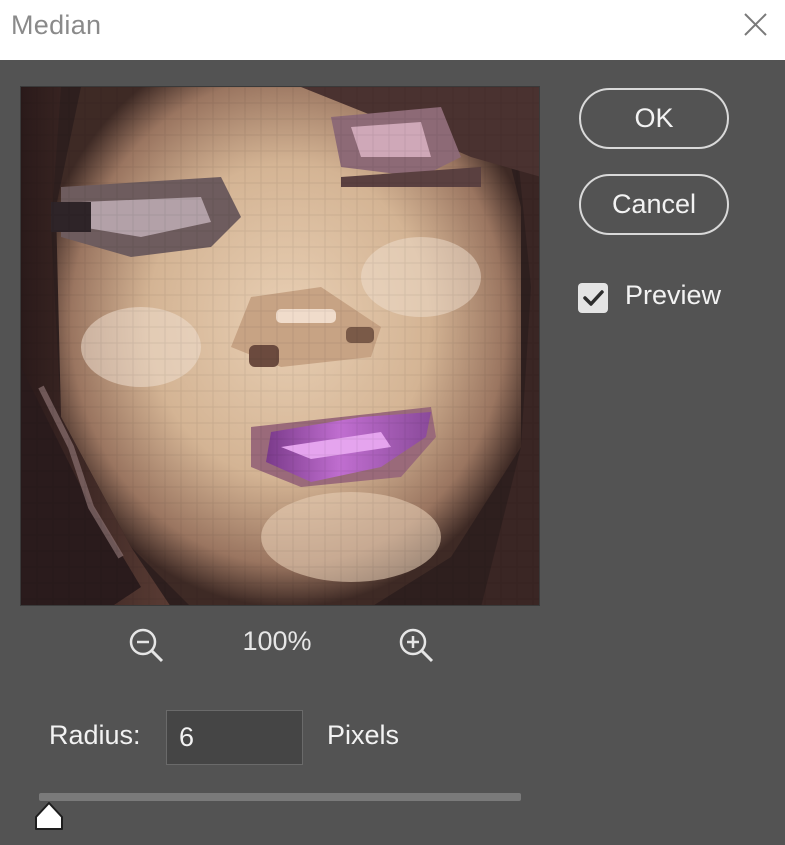 Image resolution: width=785 pixels, height=845 pixels. I want to click on zoom-level: 100%, so click(277, 641).